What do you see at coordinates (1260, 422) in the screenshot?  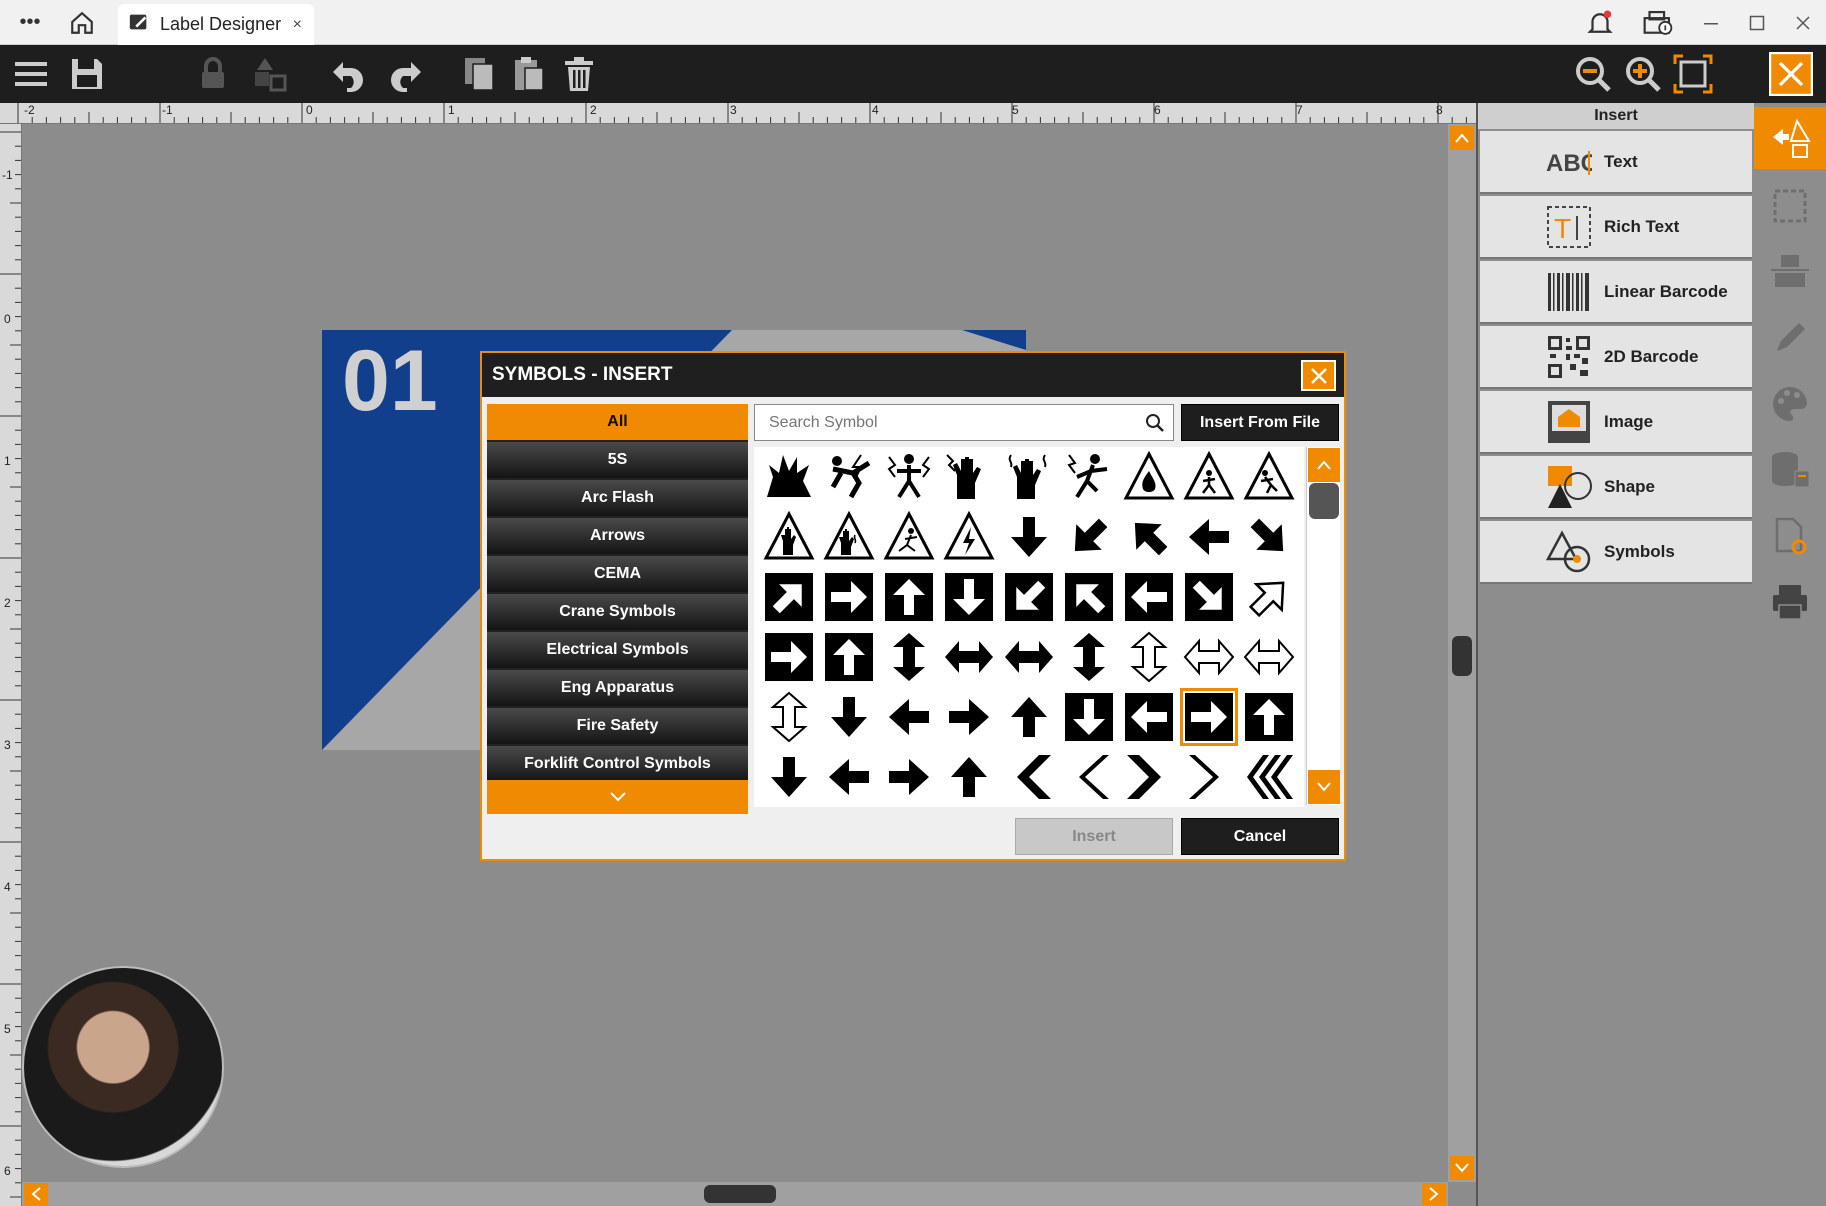 I see `insert-from-file-button: Insert From File` at bounding box center [1260, 422].